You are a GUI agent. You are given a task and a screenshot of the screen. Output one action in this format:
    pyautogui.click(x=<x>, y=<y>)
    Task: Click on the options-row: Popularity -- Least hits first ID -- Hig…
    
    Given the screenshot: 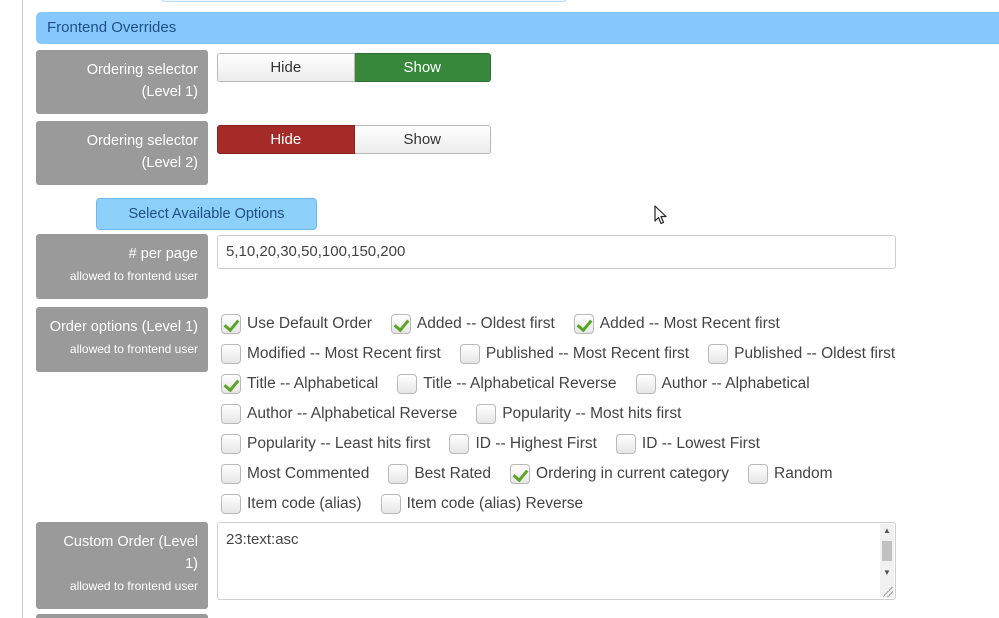 What is the action you would take?
    pyautogui.click(x=499, y=444)
    